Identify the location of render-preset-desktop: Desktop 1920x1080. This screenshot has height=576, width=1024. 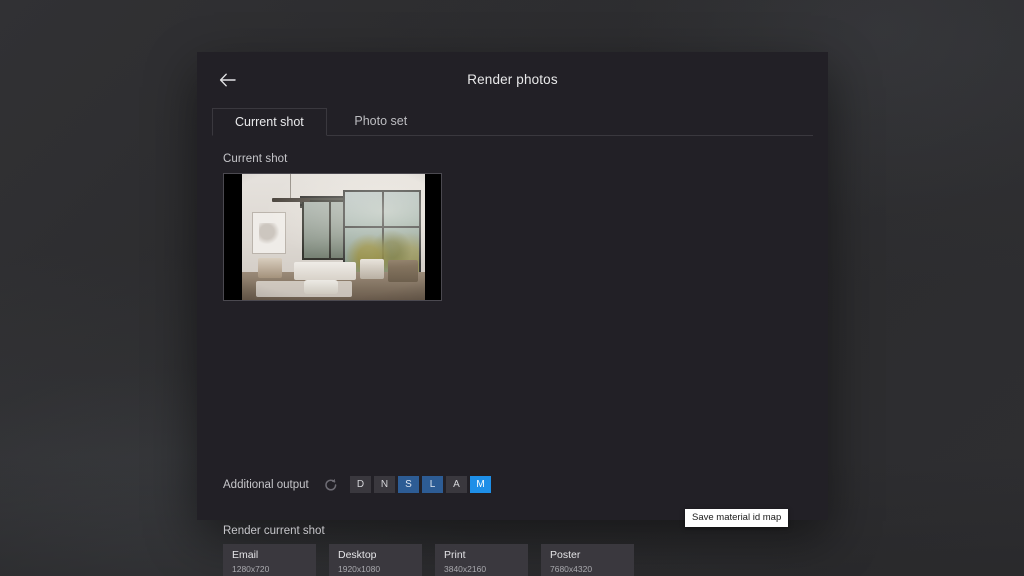
(375, 560).